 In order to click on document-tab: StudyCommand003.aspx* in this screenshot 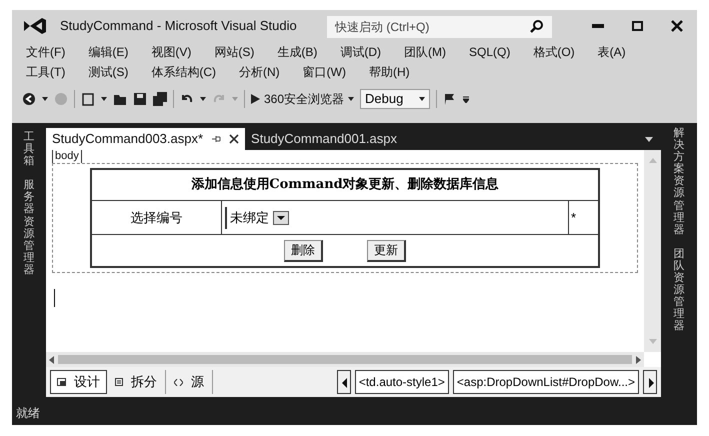, I will do `click(146, 139)`.